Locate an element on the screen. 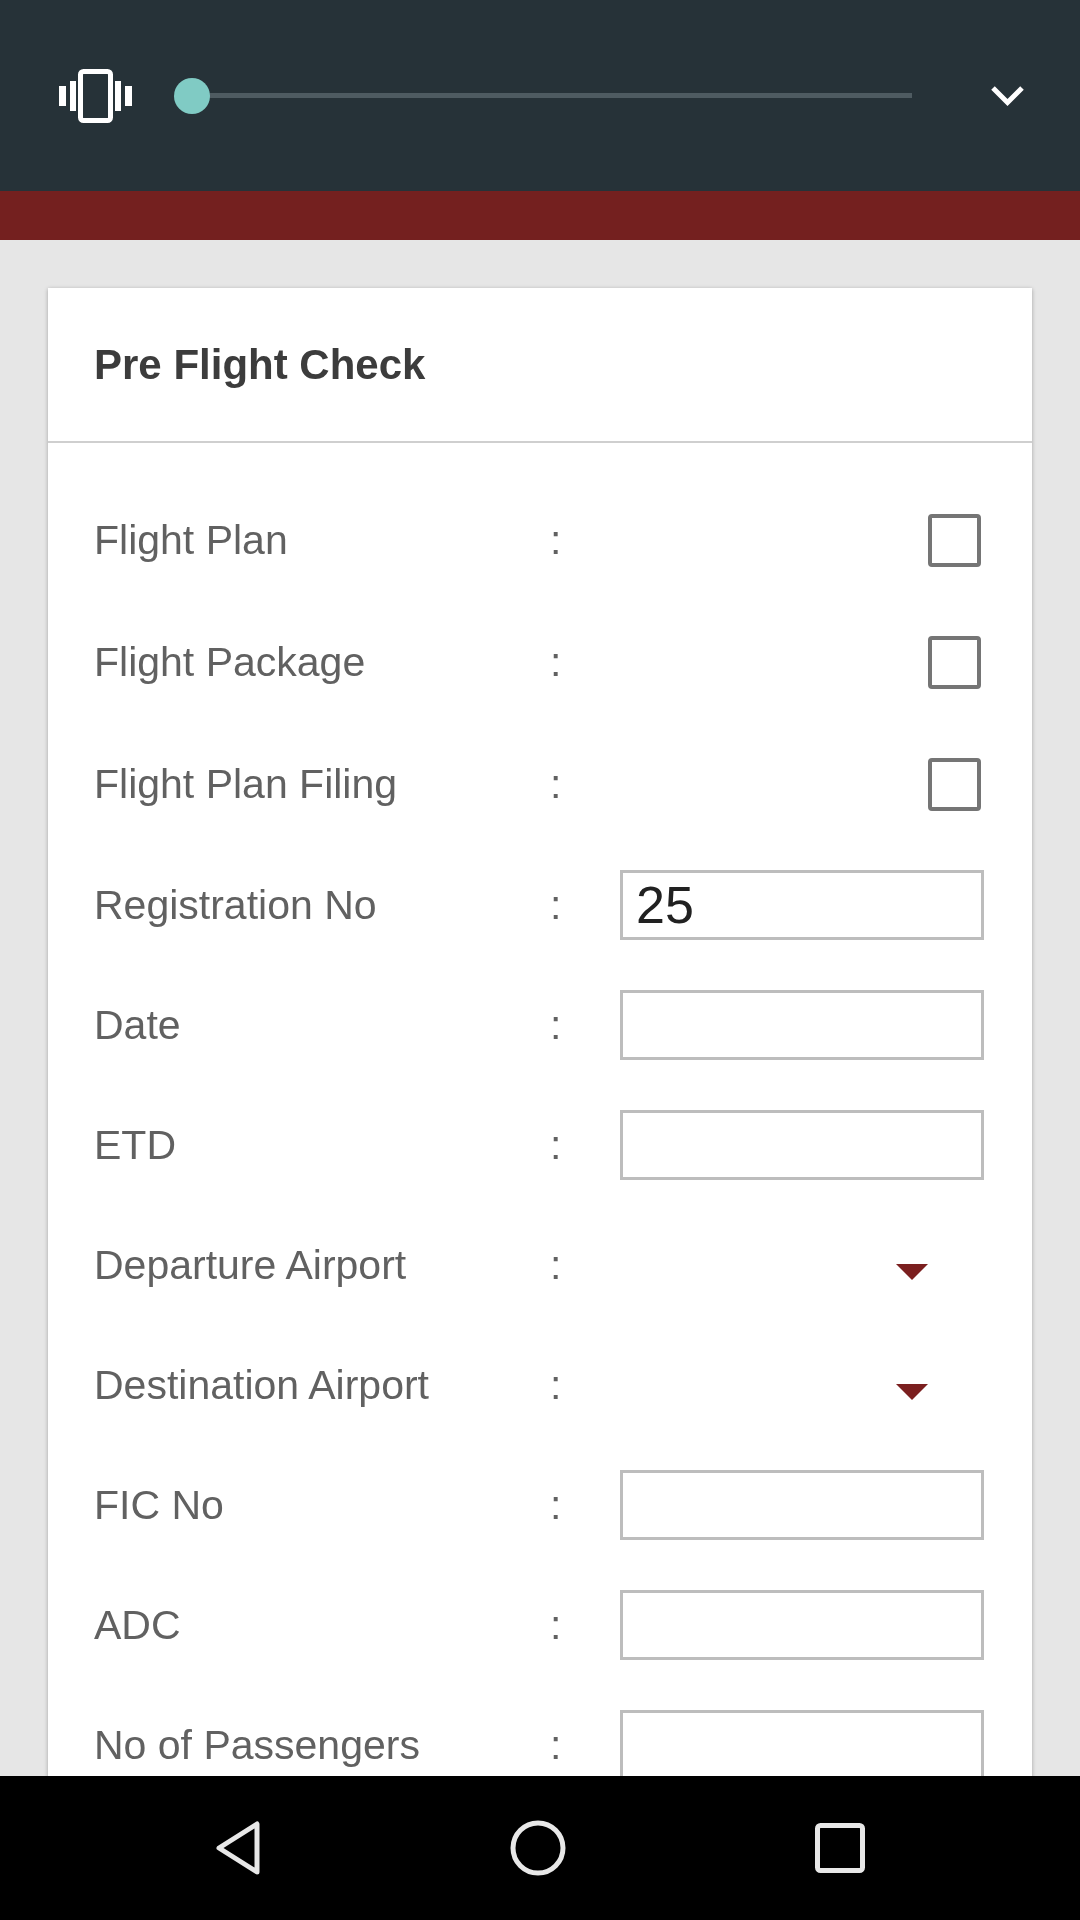 The height and width of the screenshot is (1920, 1080). field-label: ADC is located at coordinates (137, 1624).